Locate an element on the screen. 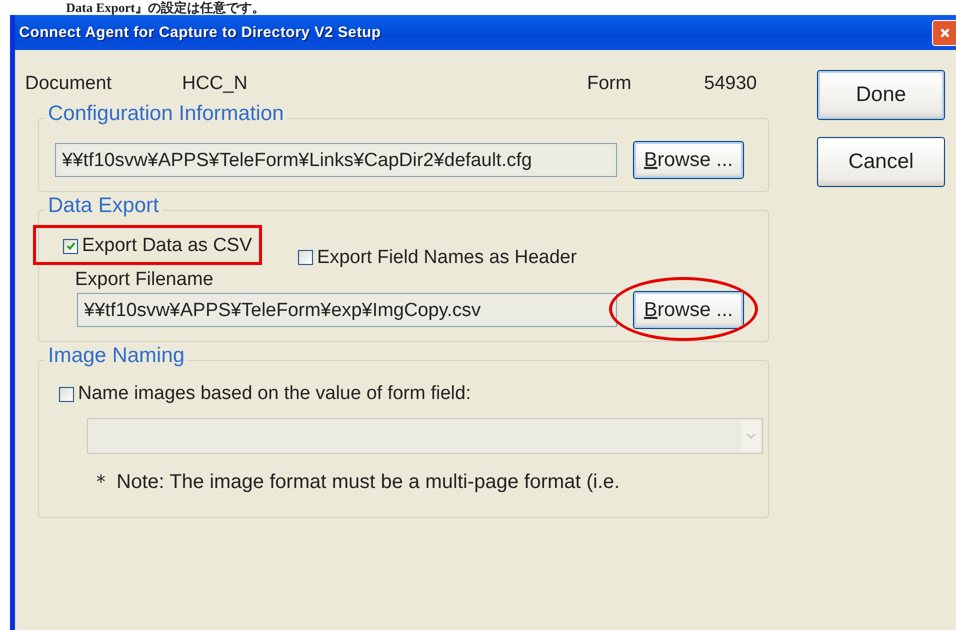  caption-text: Data Export』の設定は任意です。 is located at coordinates (165, 7).